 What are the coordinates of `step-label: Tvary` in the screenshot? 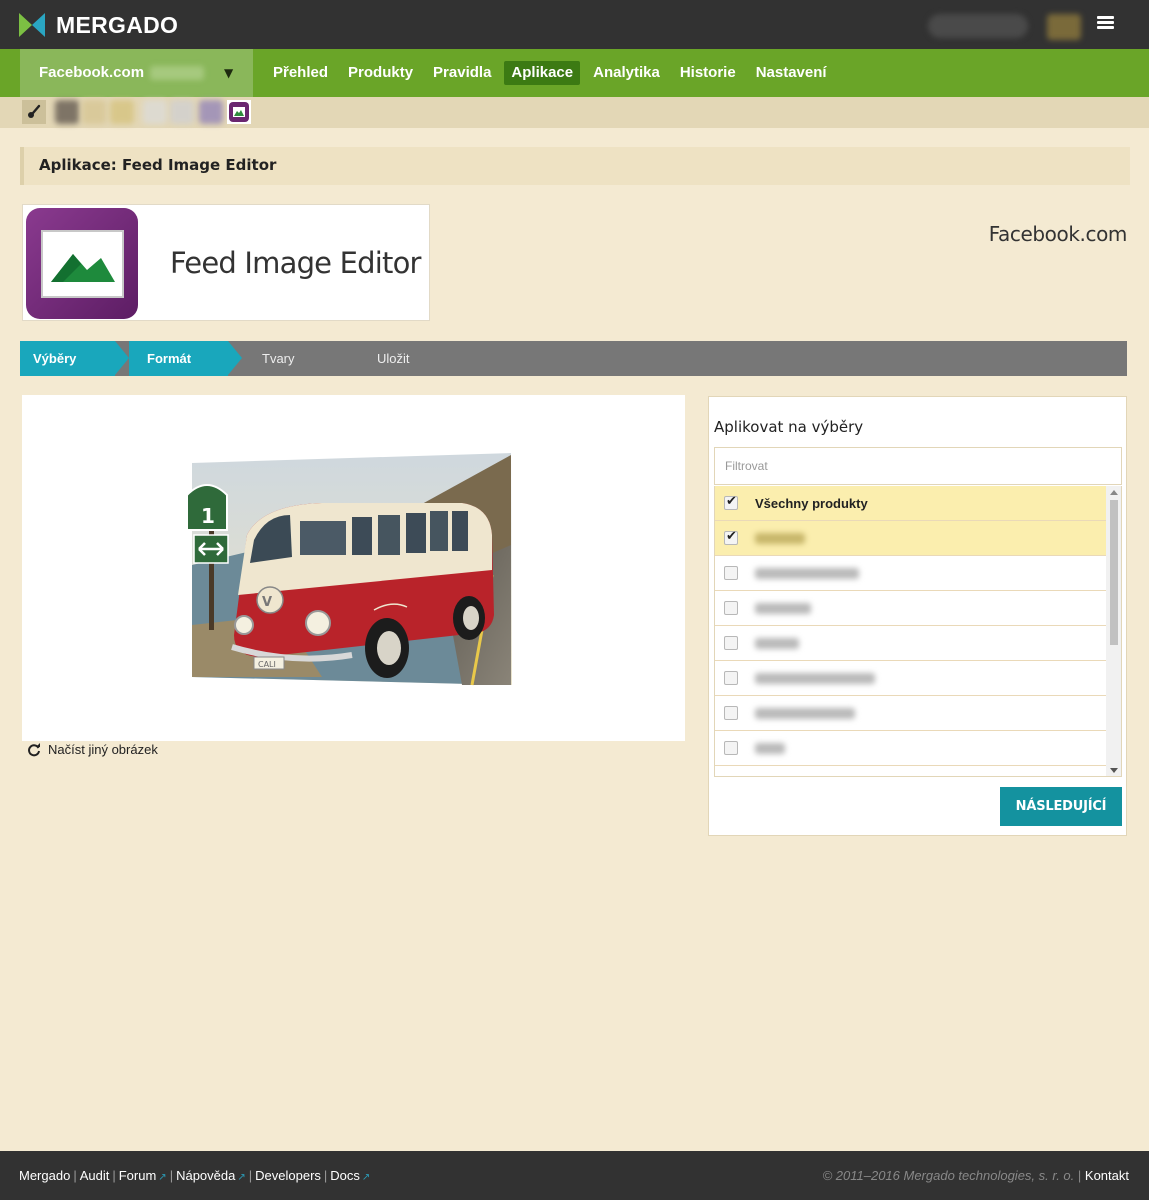 It's located at (278, 358).